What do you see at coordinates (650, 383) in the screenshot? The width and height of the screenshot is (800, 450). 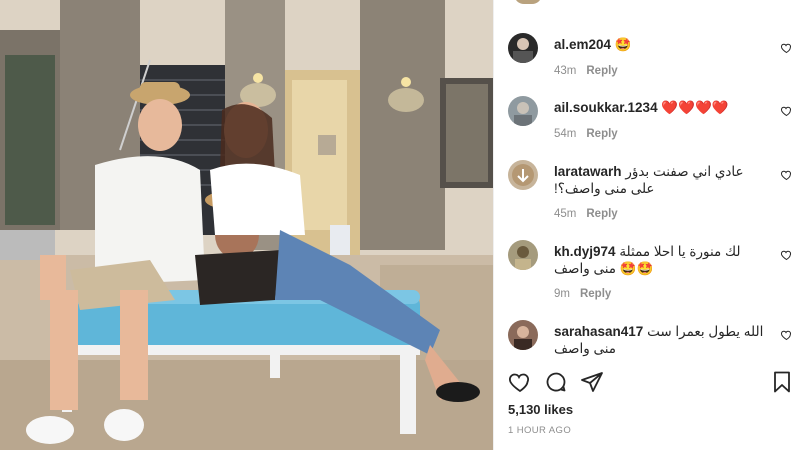 I see `post-action-bar` at bounding box center [650, 383].